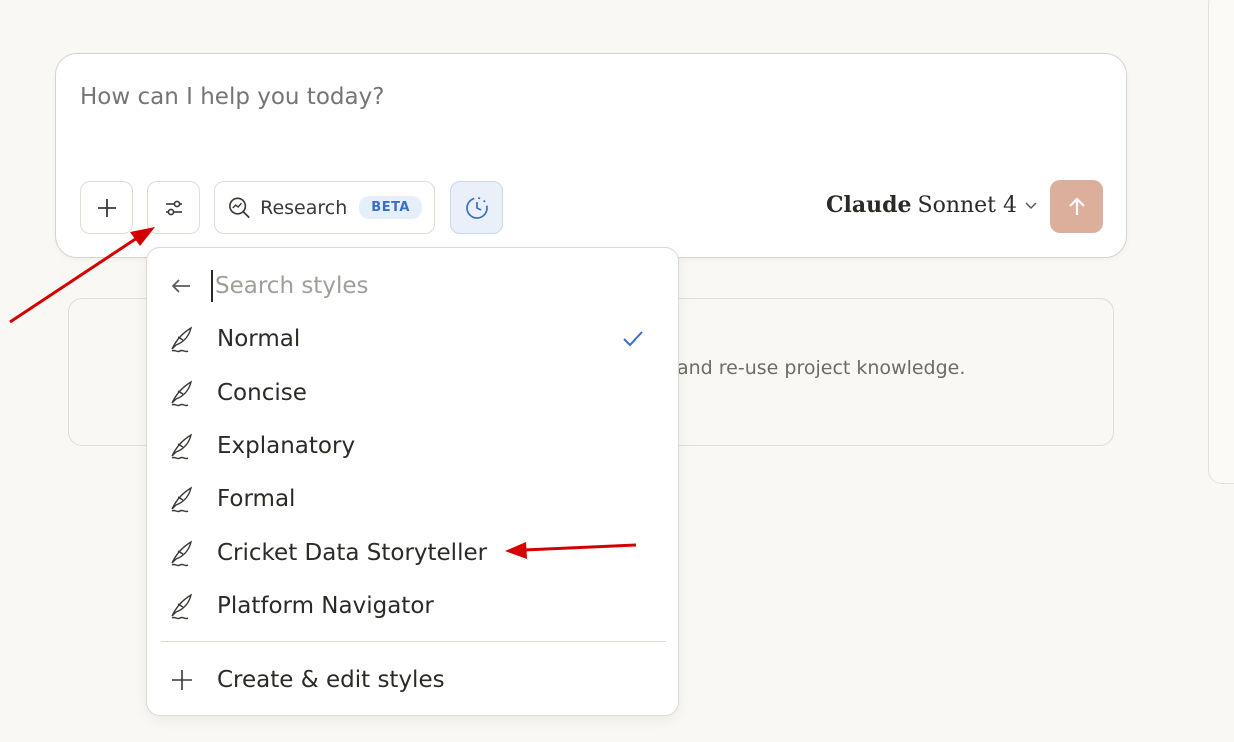 Image resolution: width=1234 pixels, height=742 pixels. I want to click on arrow-left-icon, so click(180, 286).